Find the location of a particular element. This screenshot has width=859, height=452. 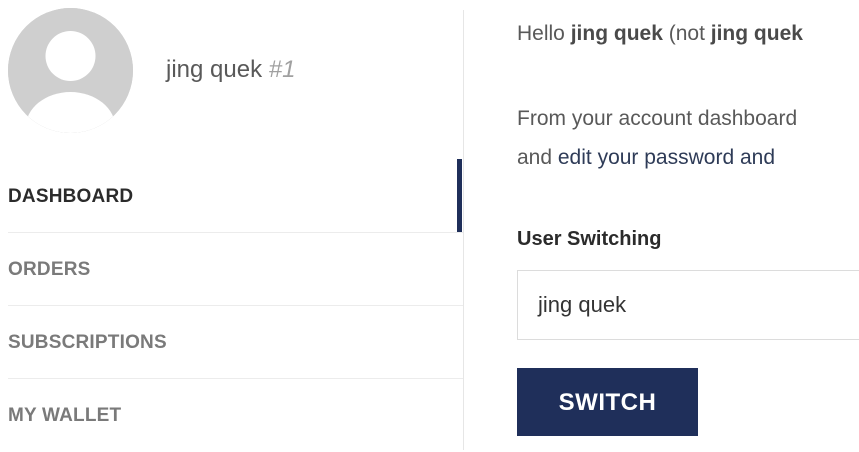

nav-item-label: SUBSCRIPTIONS is located at coordinates (87, 342).